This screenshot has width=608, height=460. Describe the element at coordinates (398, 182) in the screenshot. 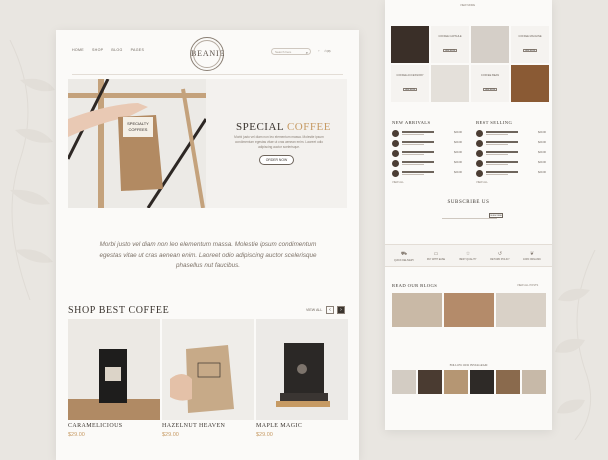

I see `new-arrivals-view-all: VIEW ALL` at that location.